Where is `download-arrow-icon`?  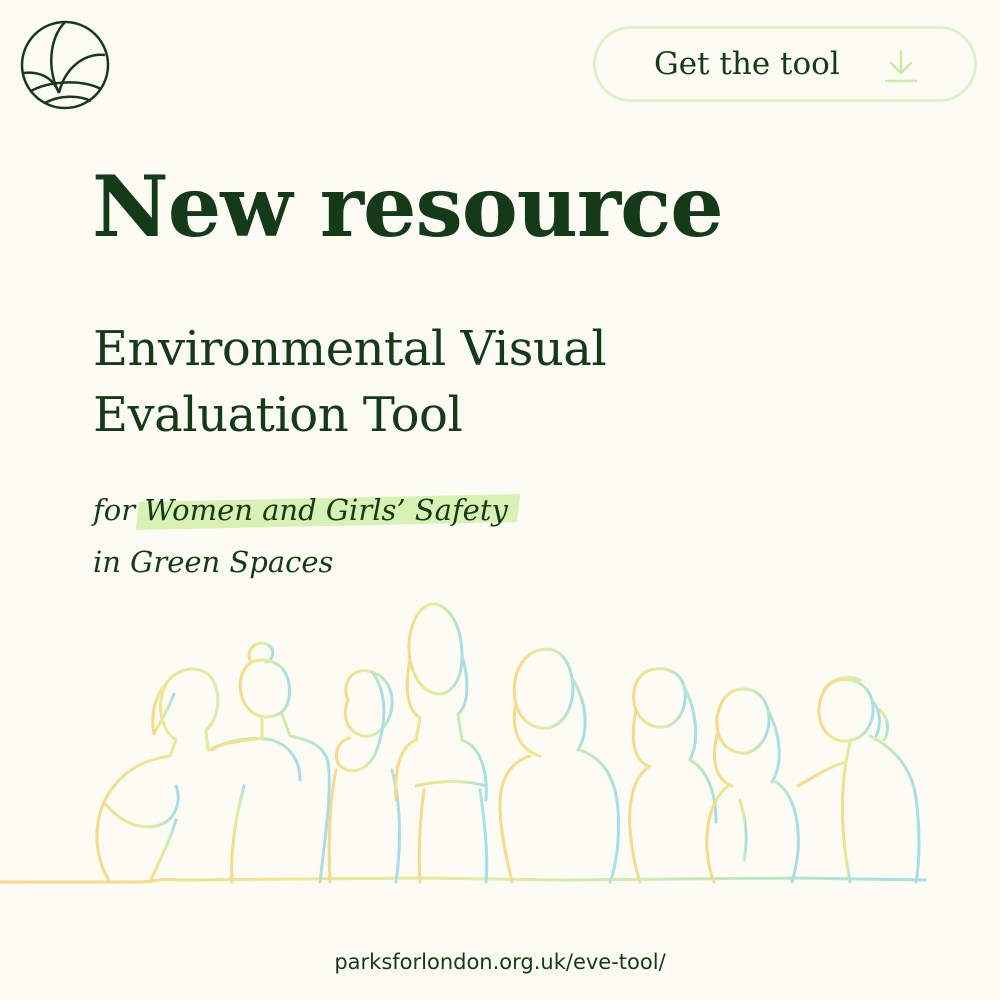
download-arrow-icon is located at coordinates (901, 66).